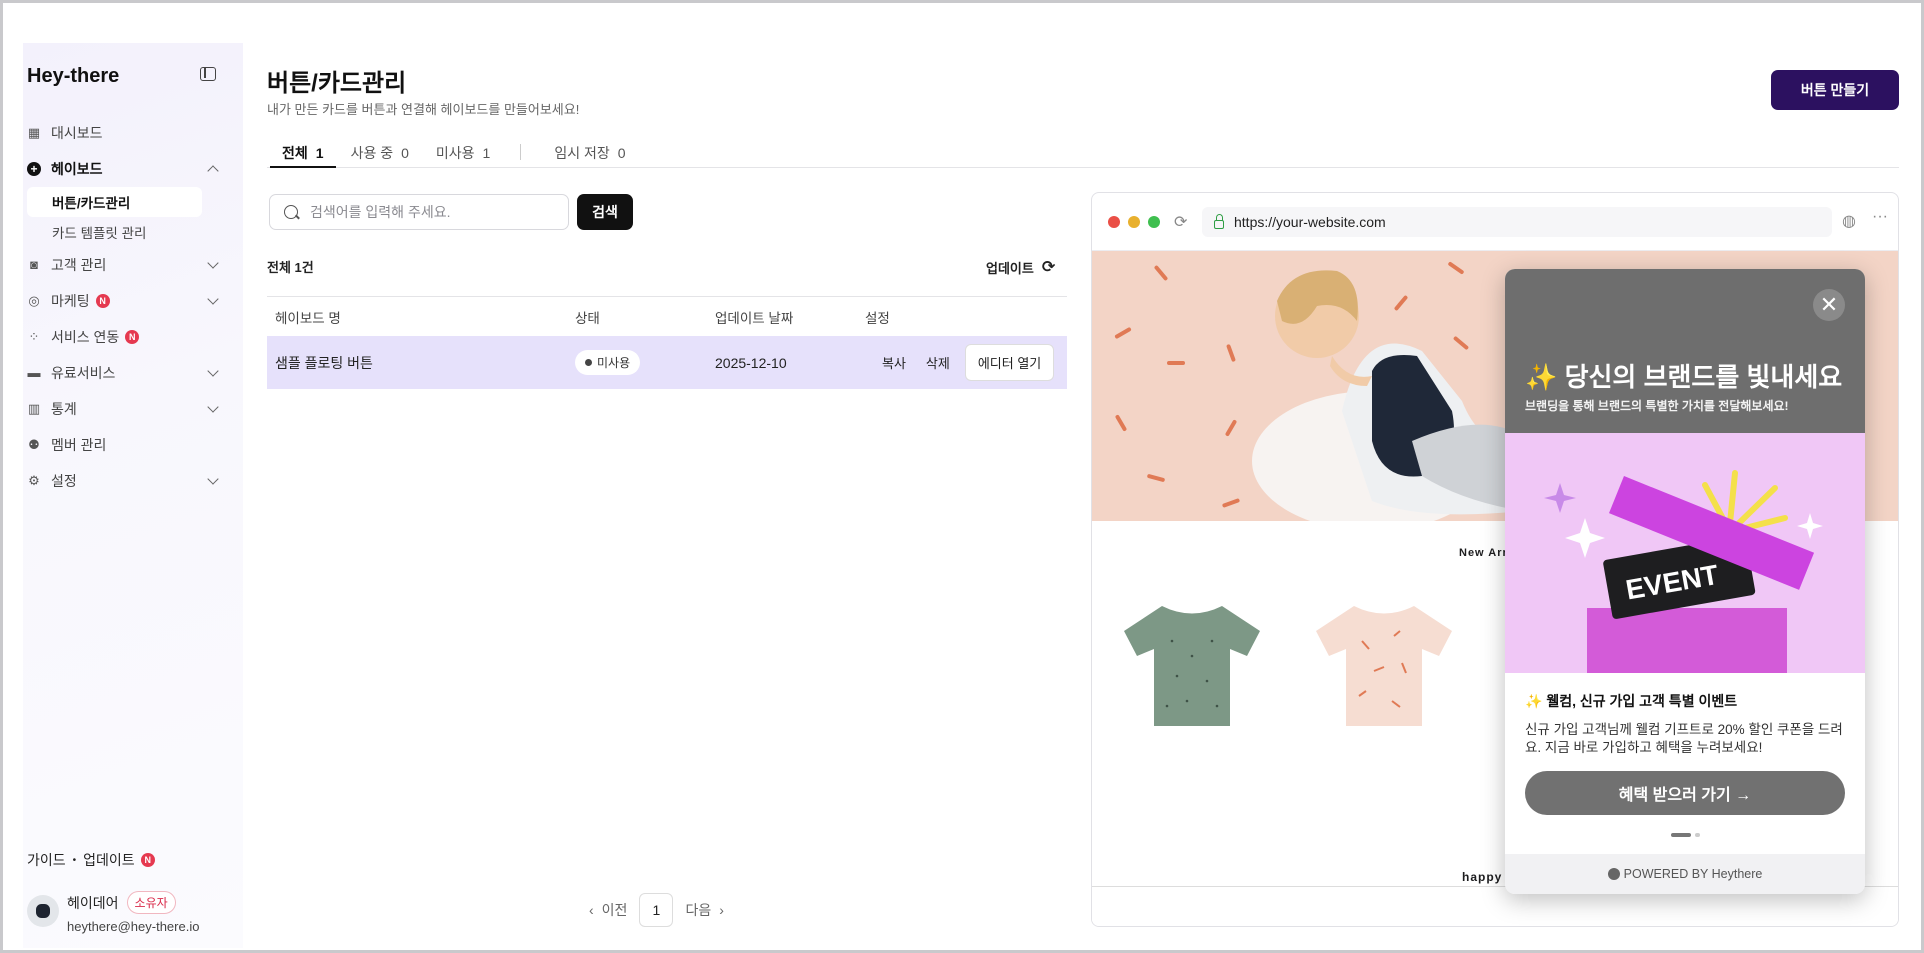  What do you see at coordinates (324, 362) in the screenshot?
I see `row-name: 샘플 플로팅 버튼` at bounding box center [324, 362].